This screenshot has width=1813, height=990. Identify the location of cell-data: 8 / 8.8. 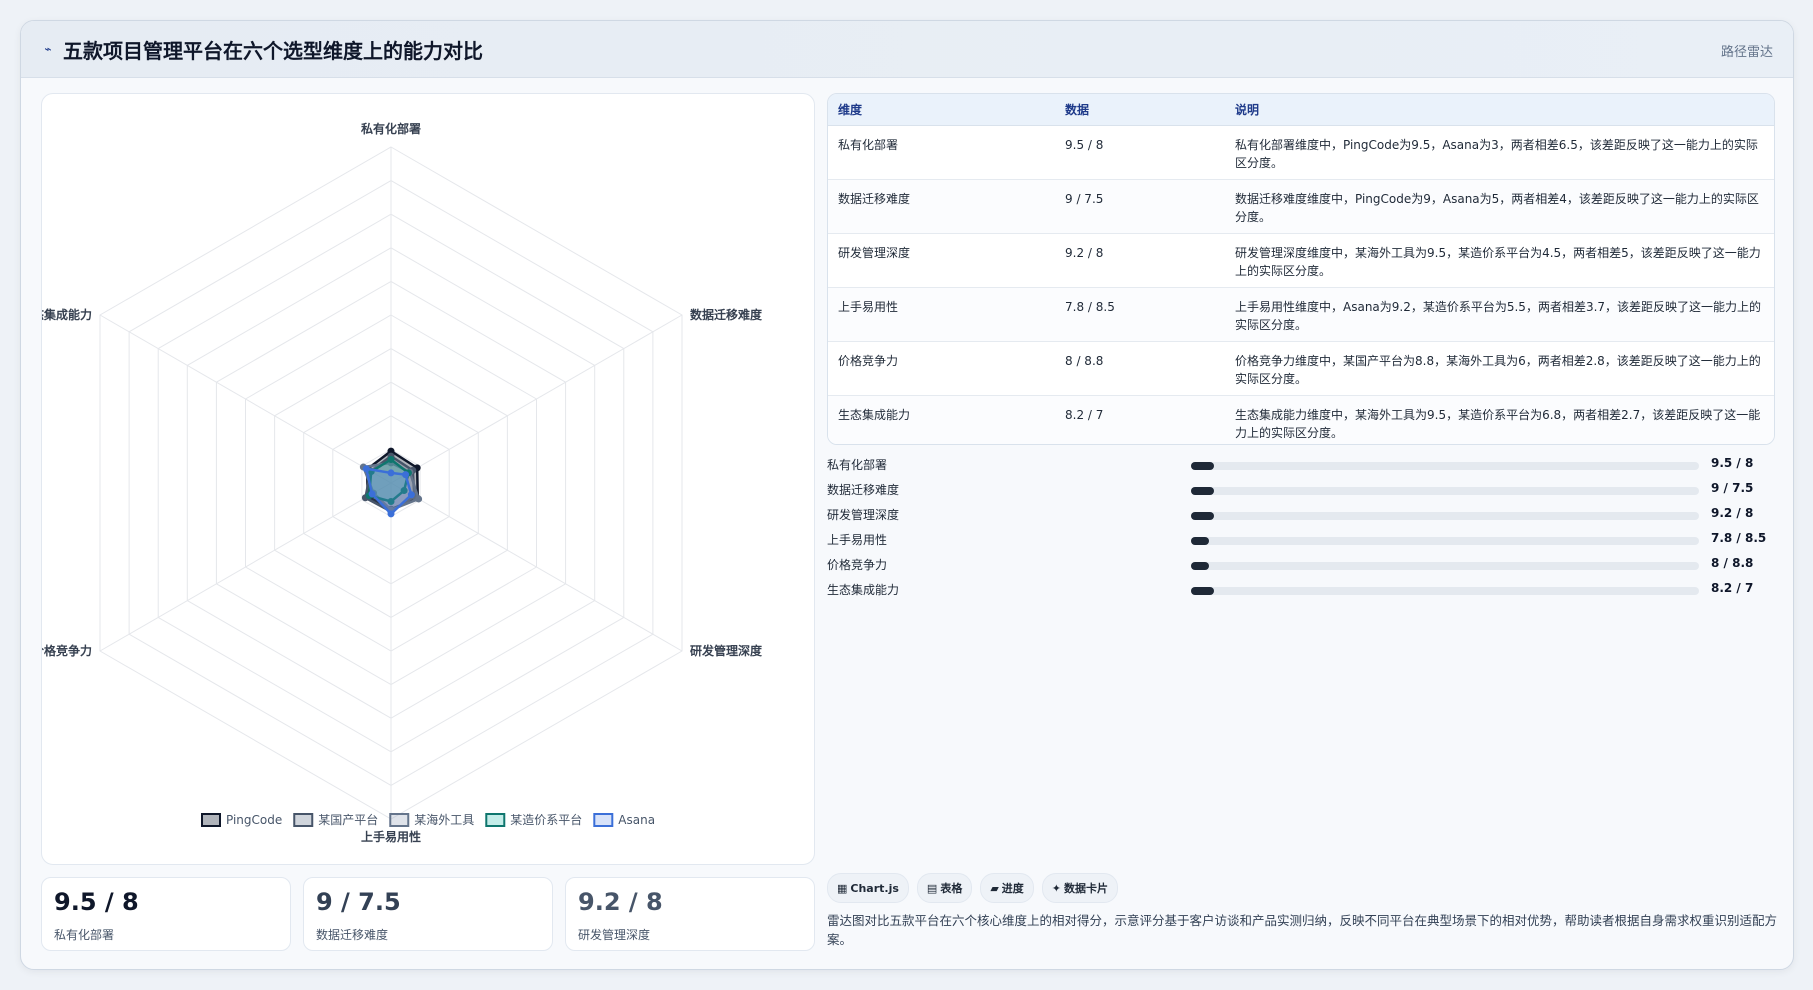
(1140, 368).